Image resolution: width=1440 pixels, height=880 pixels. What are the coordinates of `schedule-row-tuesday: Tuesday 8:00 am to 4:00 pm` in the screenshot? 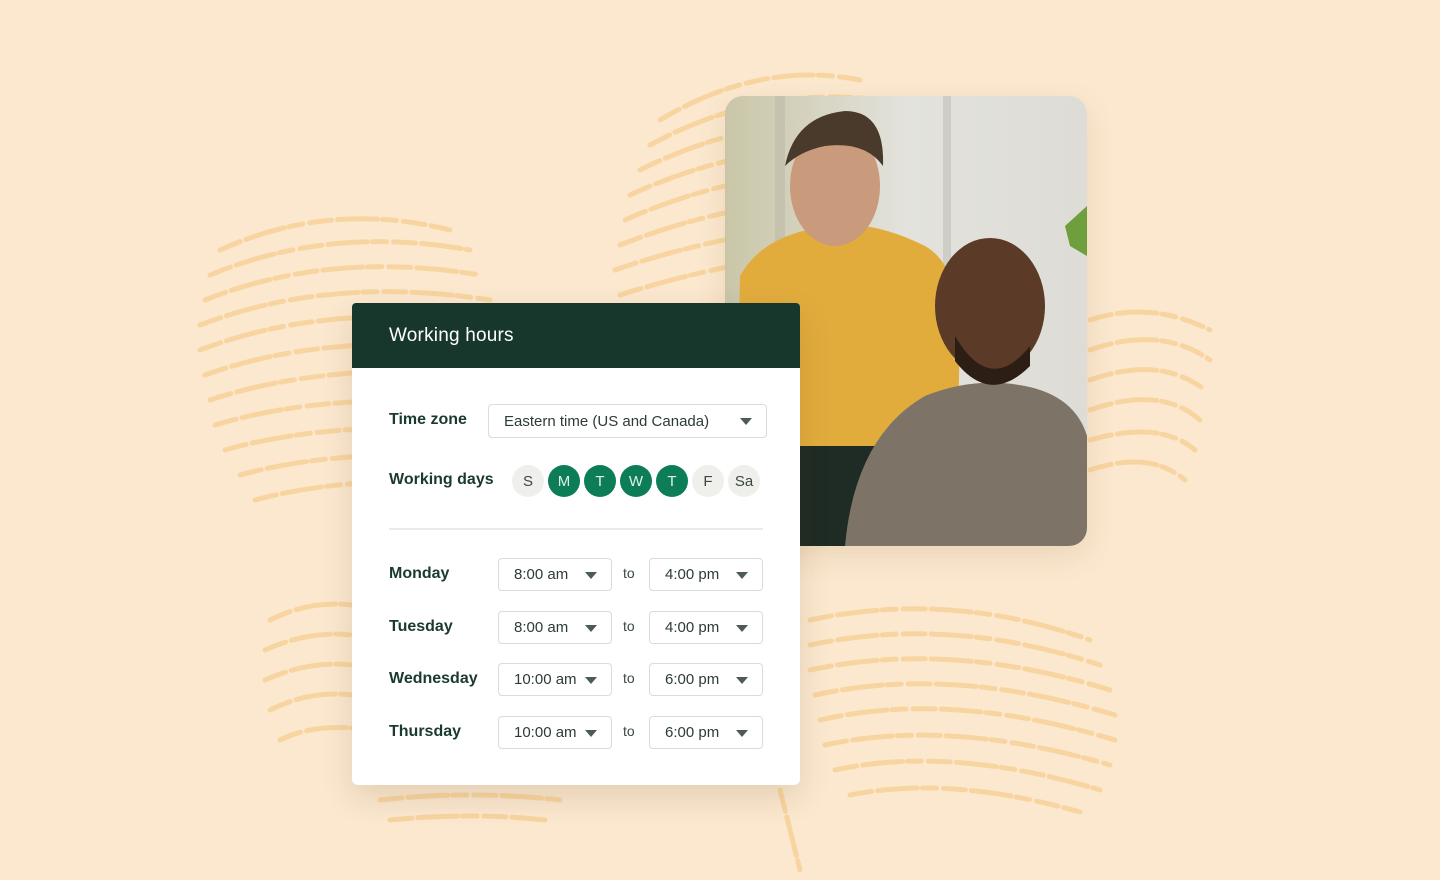 It's located at (576, 628).